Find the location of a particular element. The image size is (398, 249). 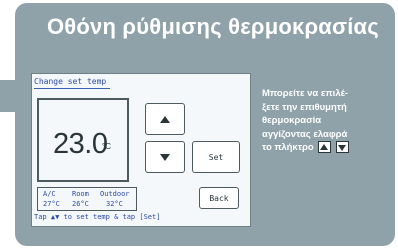

outdoor-label: Outdoor is located at coordinates (115, 194).